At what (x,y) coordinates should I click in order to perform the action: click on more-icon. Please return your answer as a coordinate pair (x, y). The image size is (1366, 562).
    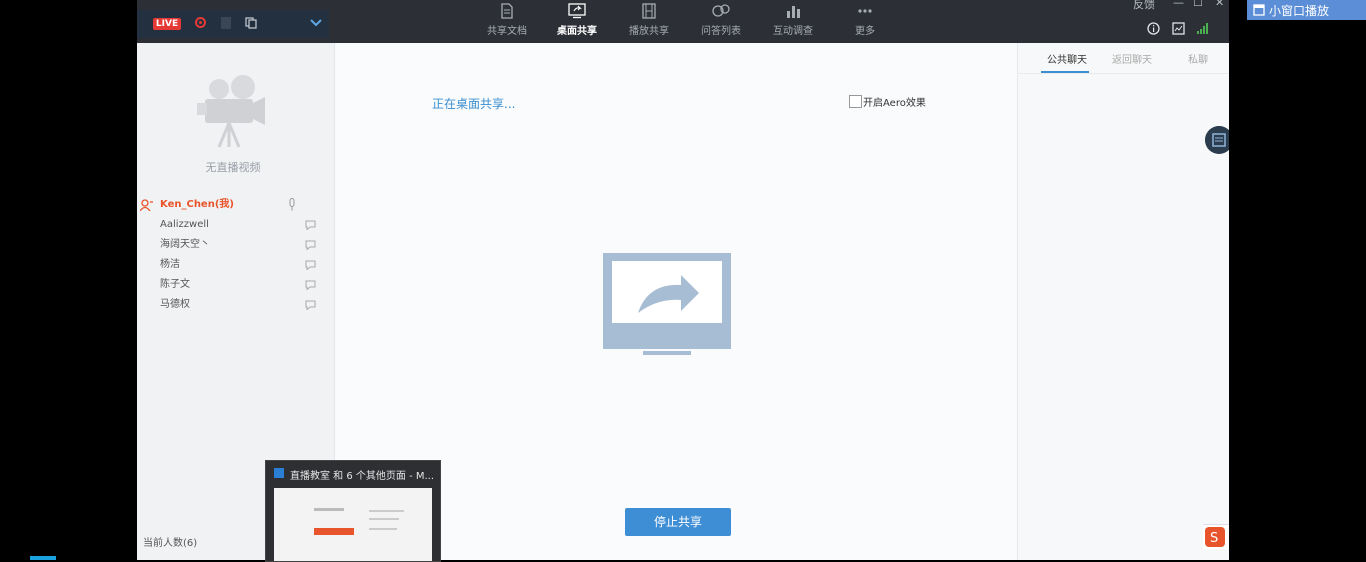
    Looking at the image, I should click on (865, 11).